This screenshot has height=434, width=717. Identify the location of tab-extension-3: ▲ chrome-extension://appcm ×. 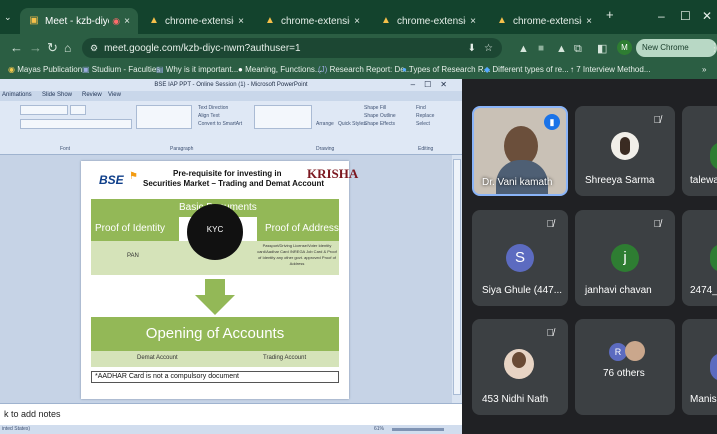
(428, 21).